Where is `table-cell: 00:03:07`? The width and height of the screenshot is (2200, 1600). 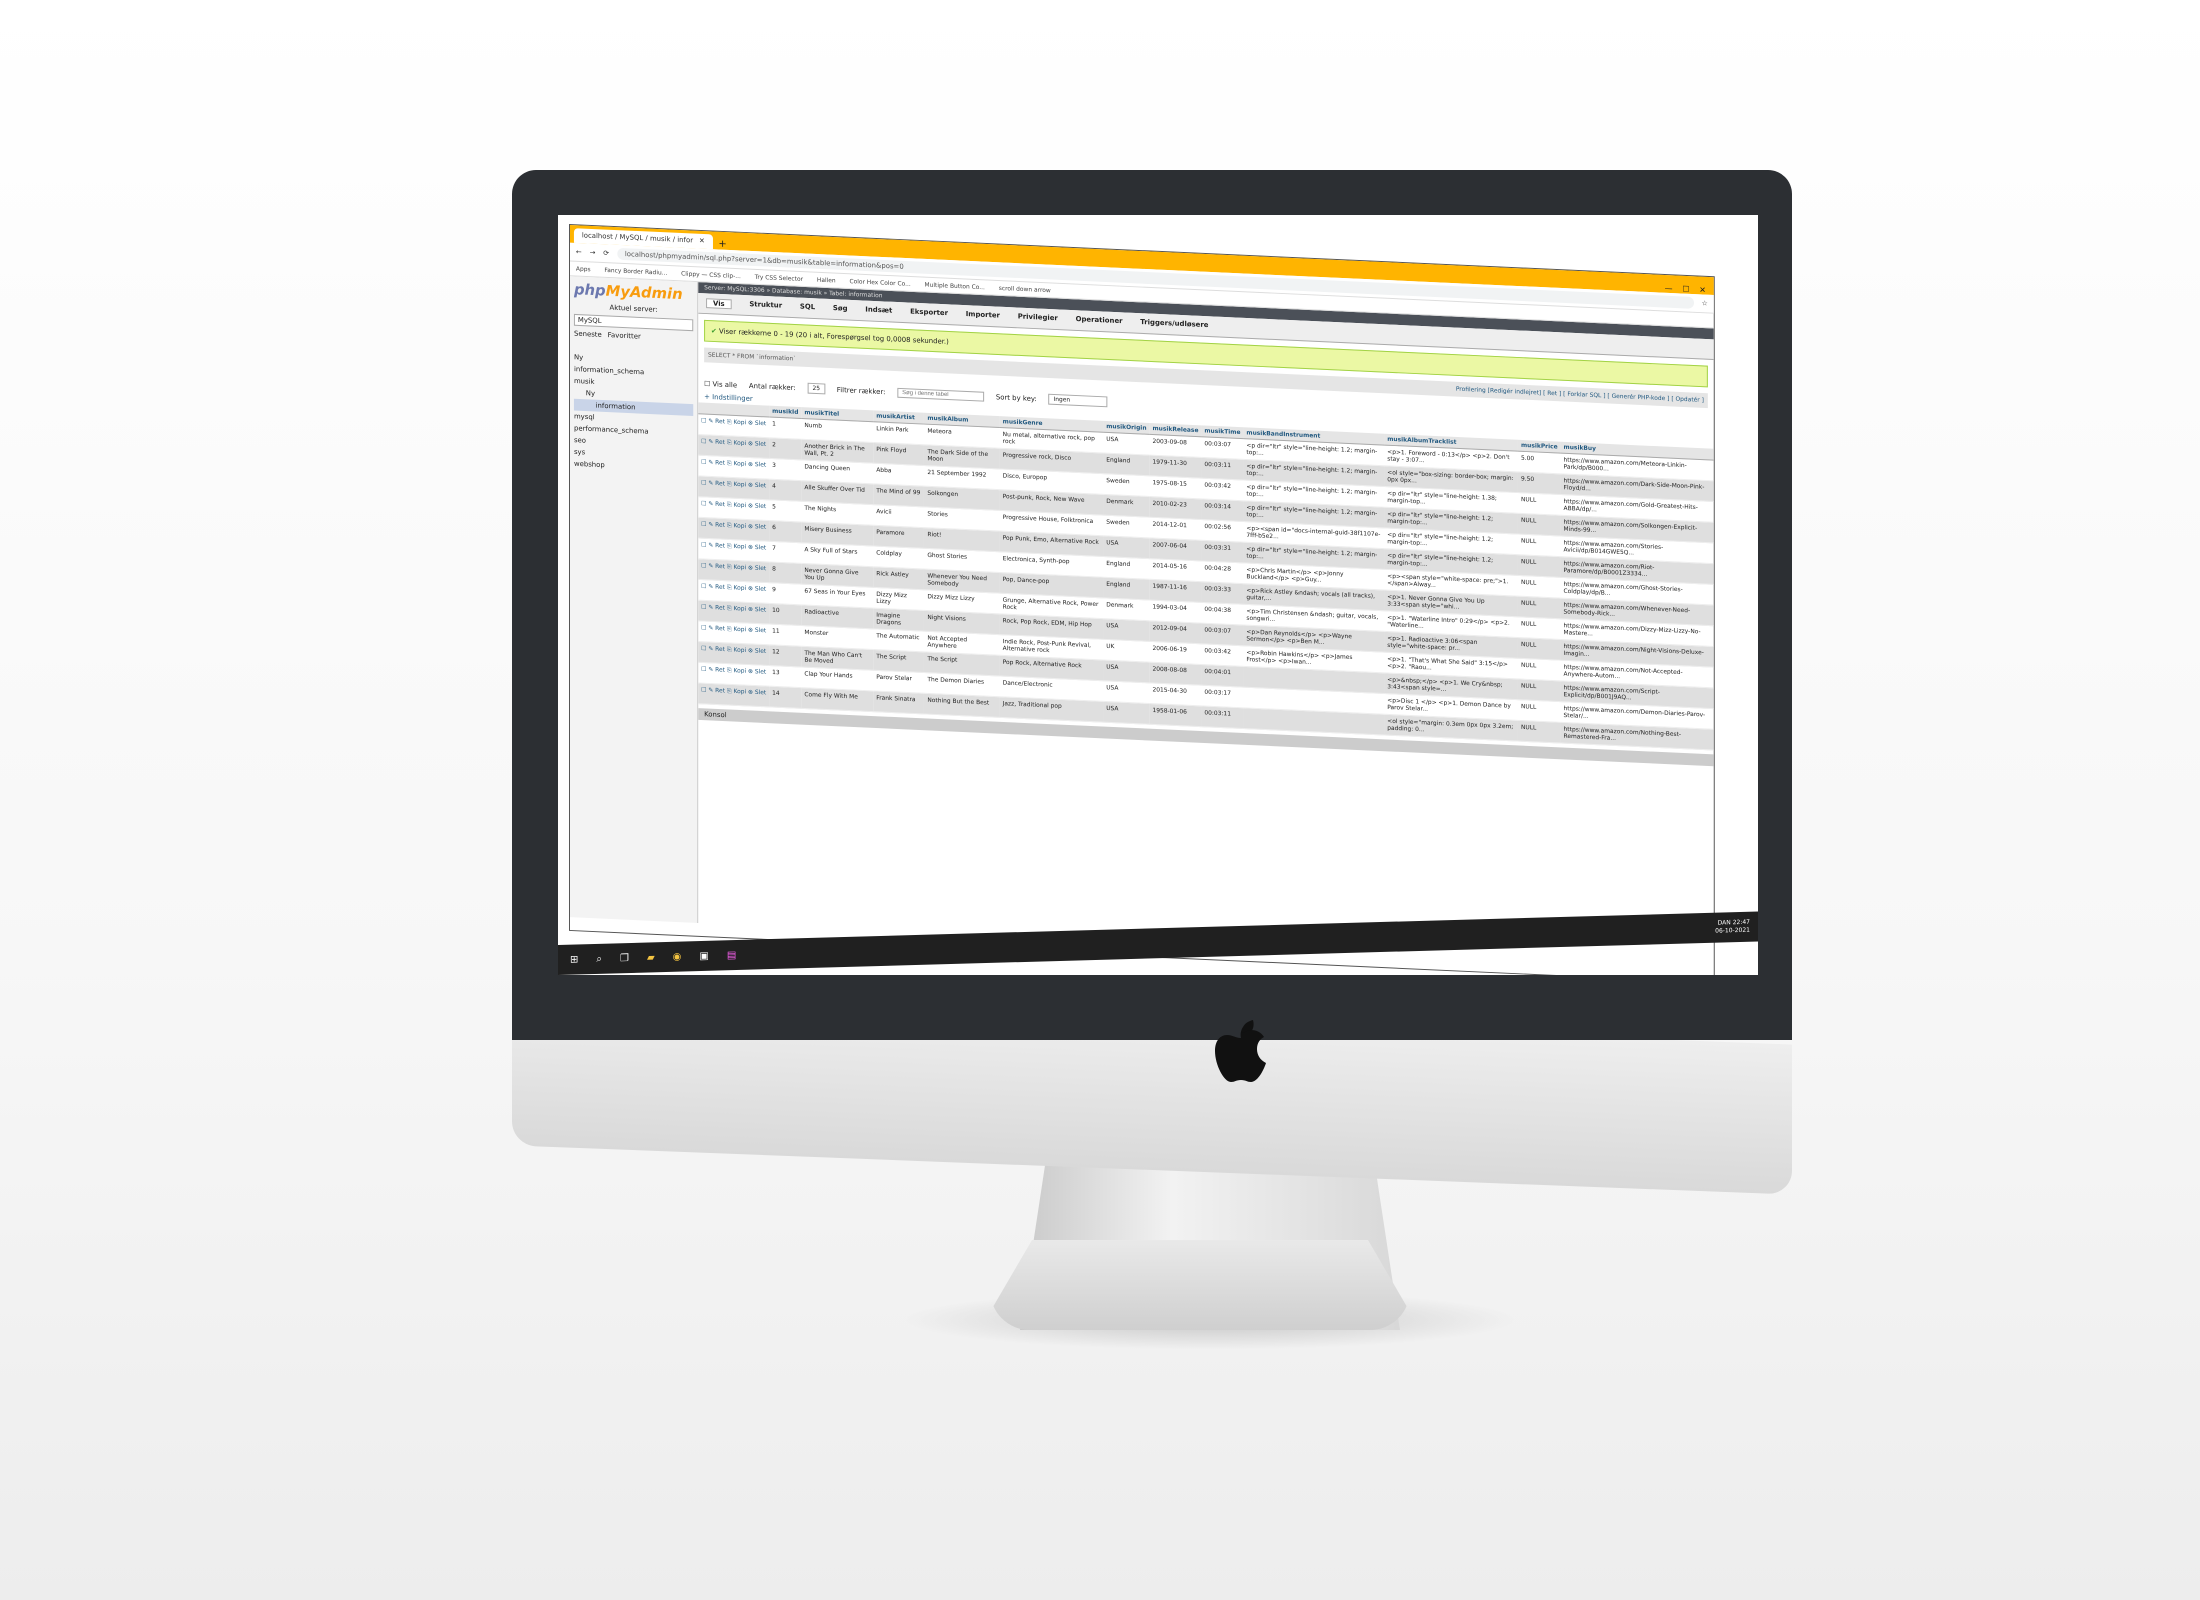
table-cell: 00:03:07 is located at coordinates (1222, 634).